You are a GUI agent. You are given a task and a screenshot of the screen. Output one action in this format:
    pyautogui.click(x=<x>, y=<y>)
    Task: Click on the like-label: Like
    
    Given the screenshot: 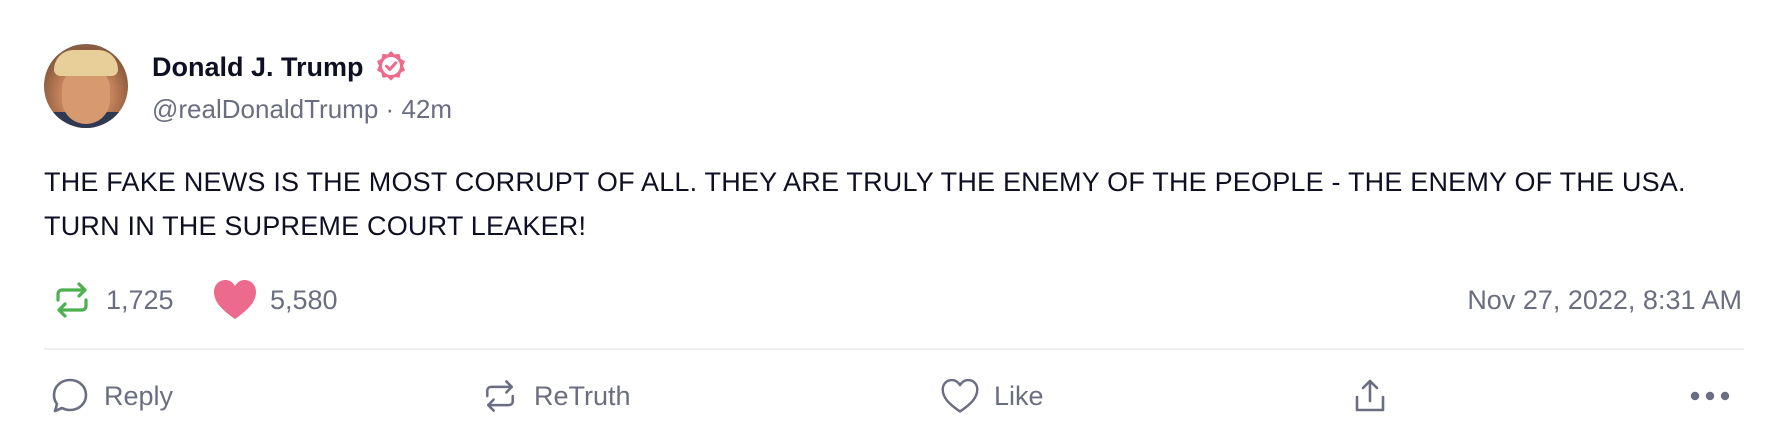 What is the action you would take?
    pyautogui.click(x=1019, y=395)
    